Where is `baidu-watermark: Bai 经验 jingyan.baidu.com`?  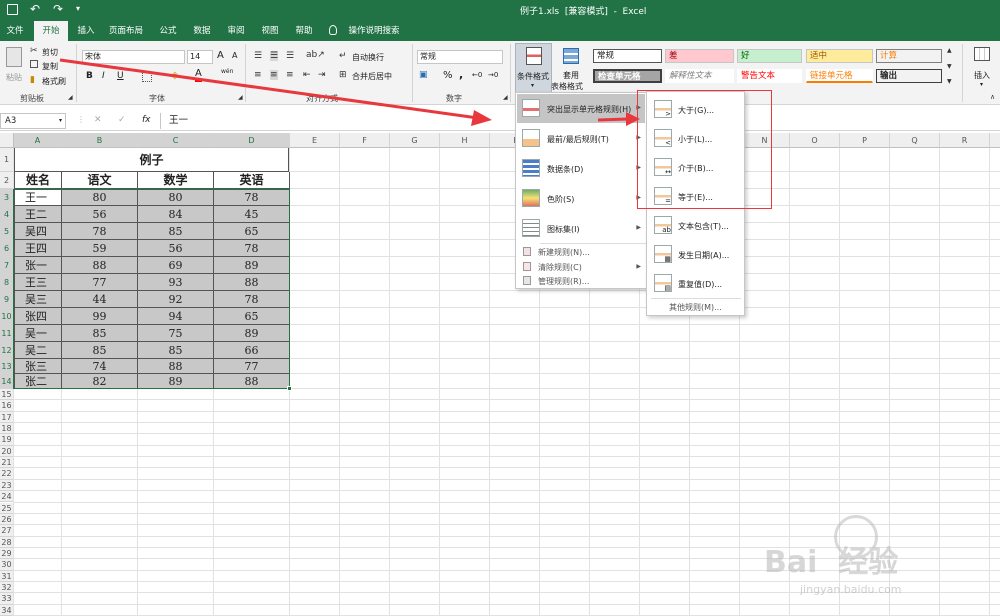 baidu-watermark: Bai 经验 jingyan.baidu.com is located at coordinates (875, 560).